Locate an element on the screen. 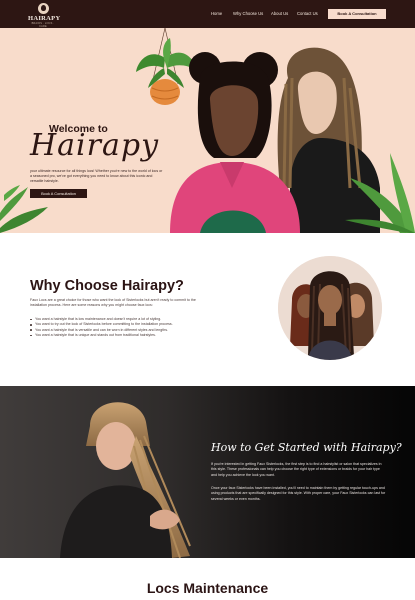 This screenshot has width=415, height=600. nav-item-home: Home is located at coordinates (216, 13).